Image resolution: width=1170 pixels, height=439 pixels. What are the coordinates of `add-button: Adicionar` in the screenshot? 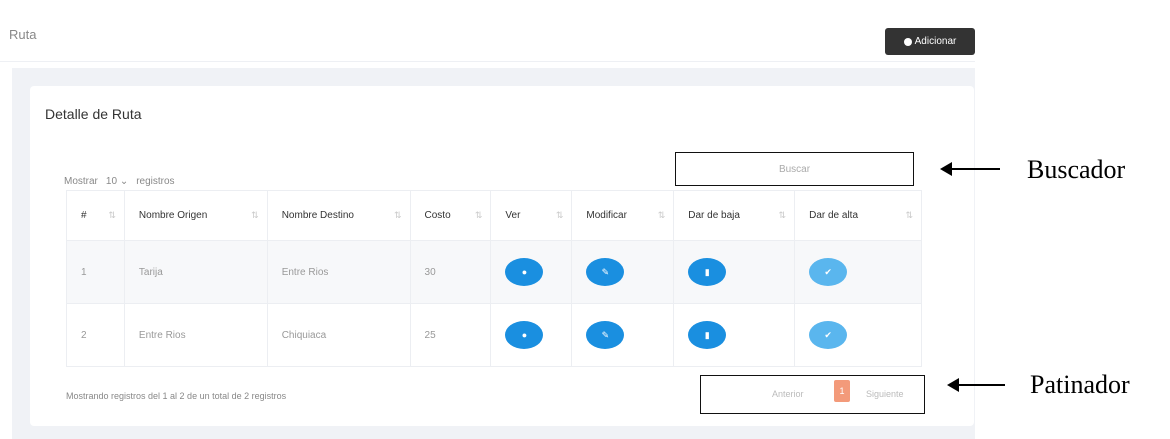 It's located at (930, 41).